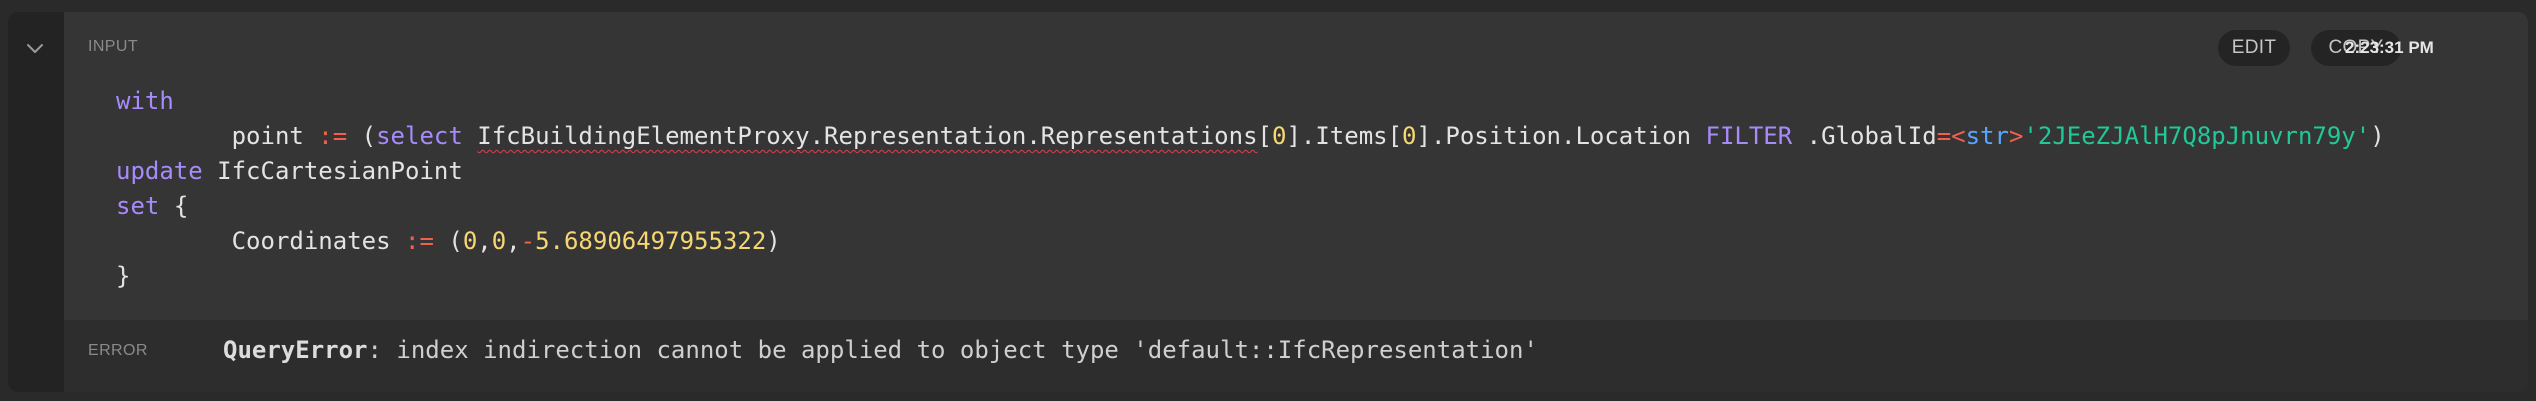 The width and height of the screenshot is (2536, 401). Describe the element at coordinates (1561, 136) in the screenshot. I see `identifier: .Position.Location` at that location.